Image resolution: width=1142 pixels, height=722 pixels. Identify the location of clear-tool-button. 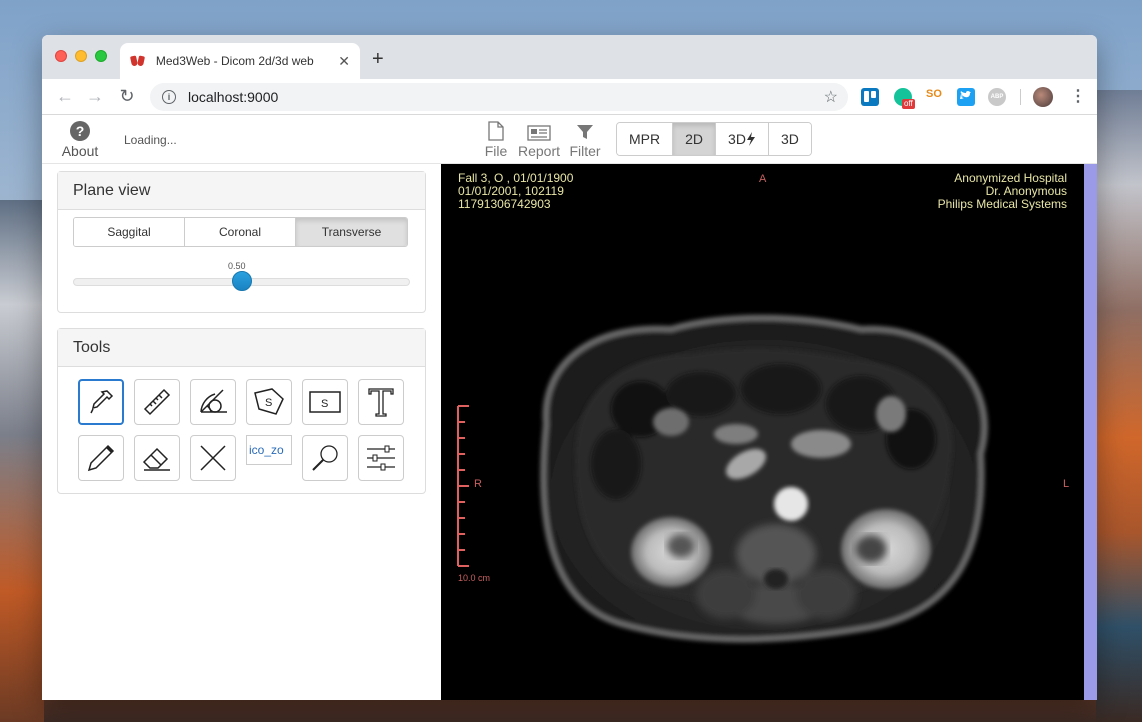
(213, 458).